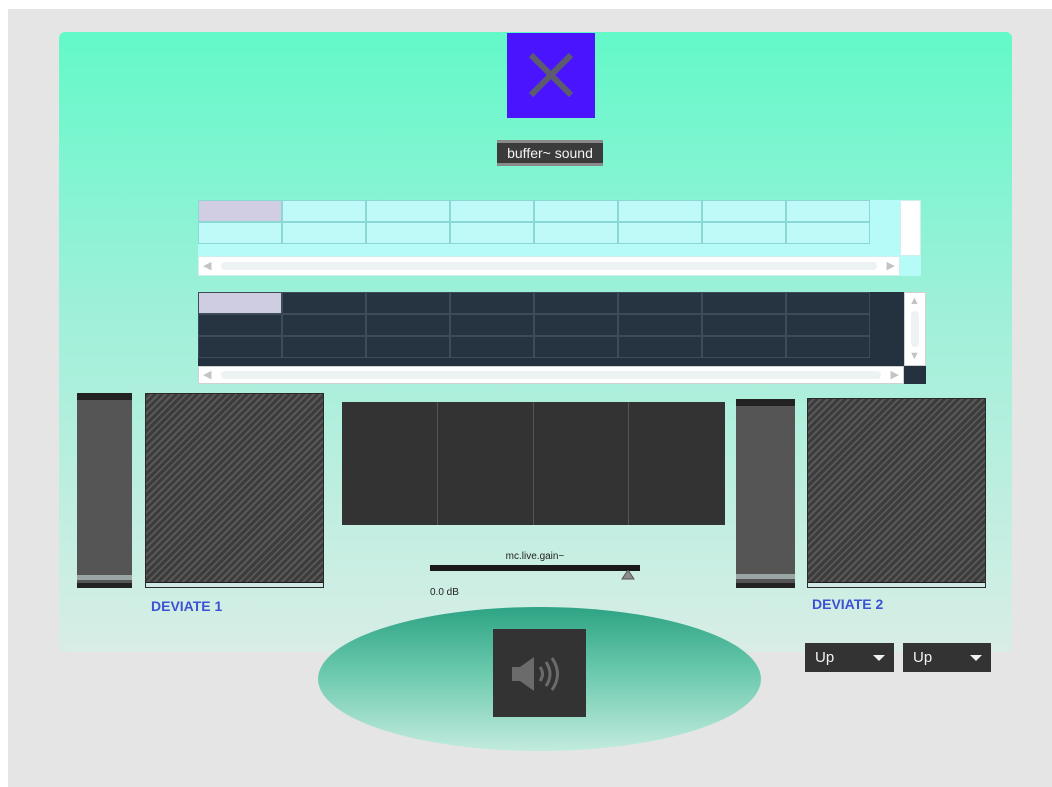 The width and height of the screenshot is (1052, 787). Describe the element at coordinates (914, 356) in the screenshot. I see `scroll-down-icon: ▼` at that location.